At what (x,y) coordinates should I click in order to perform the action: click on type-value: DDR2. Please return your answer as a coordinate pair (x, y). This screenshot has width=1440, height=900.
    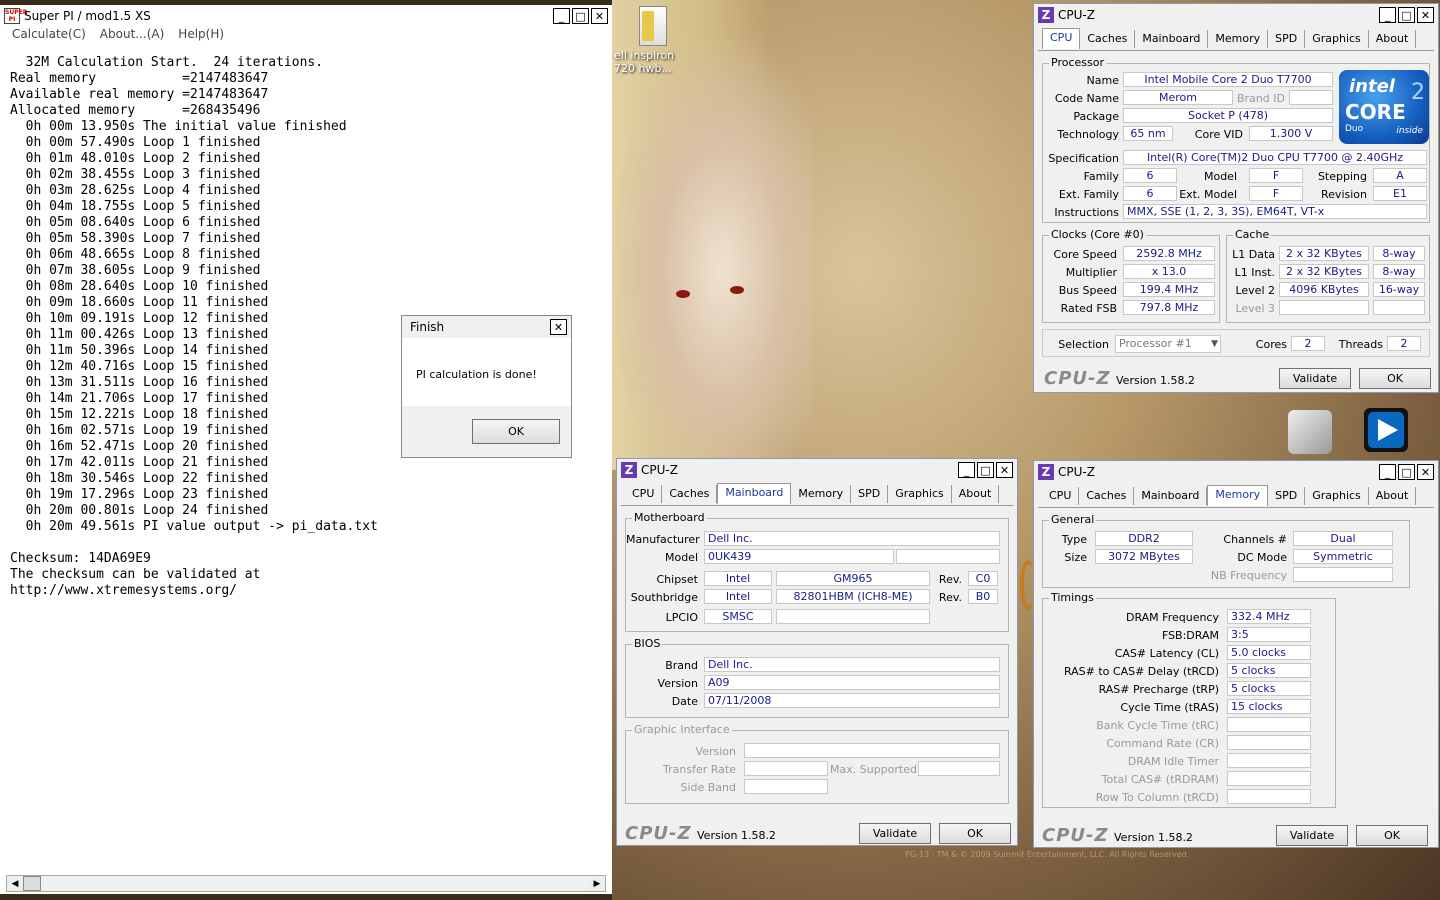
    Looking at the image, I should click on (1144, 538).